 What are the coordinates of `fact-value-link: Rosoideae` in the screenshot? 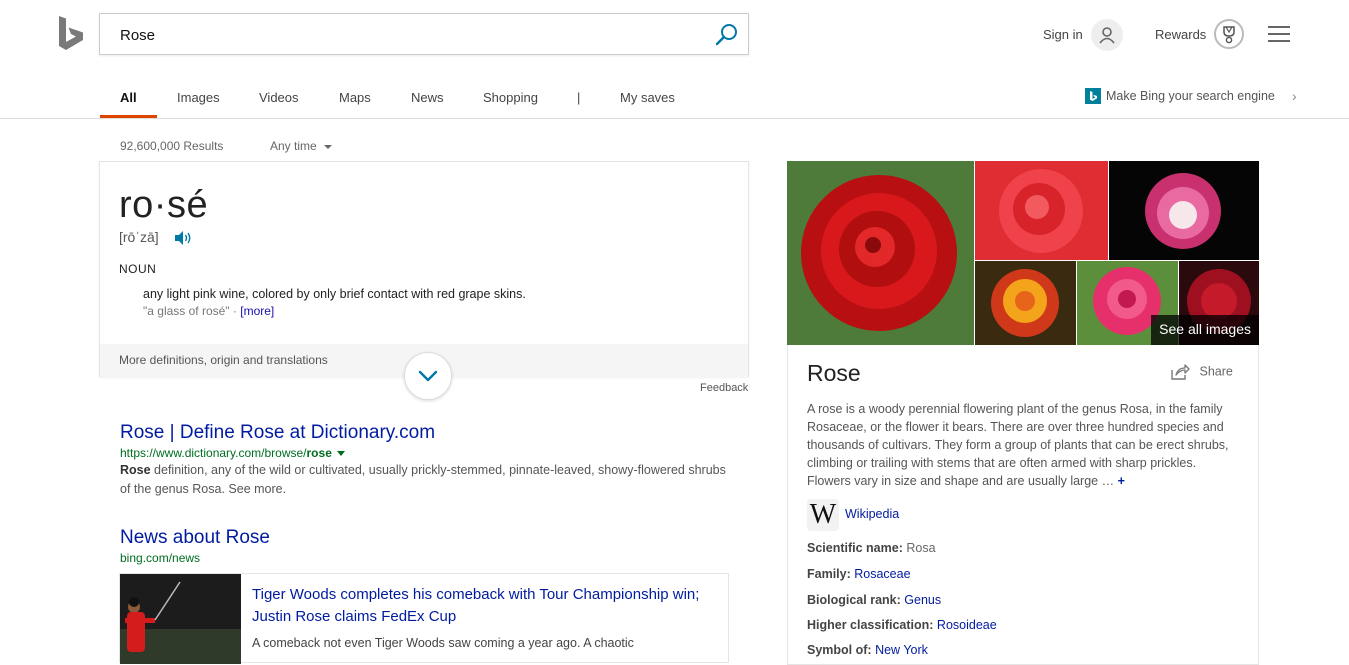 It's located at (967, 625).